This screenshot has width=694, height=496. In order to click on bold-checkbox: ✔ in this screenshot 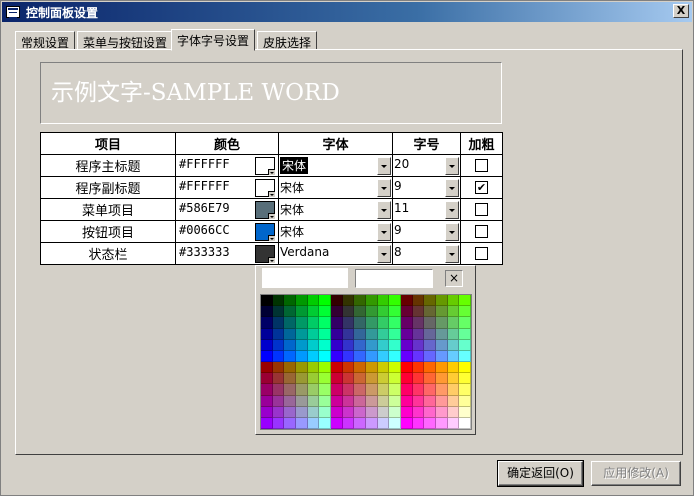, I will do `click(481, 187)`.